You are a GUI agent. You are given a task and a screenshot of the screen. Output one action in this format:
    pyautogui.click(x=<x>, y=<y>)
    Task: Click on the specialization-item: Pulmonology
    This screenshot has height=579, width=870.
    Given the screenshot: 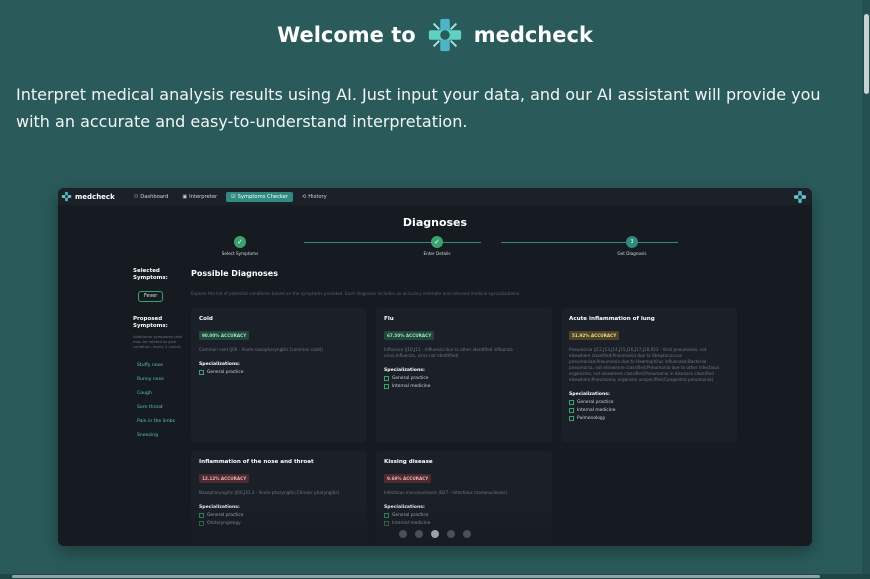 What is the action you would take?
    pyautogui.click(x=649, y=418)
    